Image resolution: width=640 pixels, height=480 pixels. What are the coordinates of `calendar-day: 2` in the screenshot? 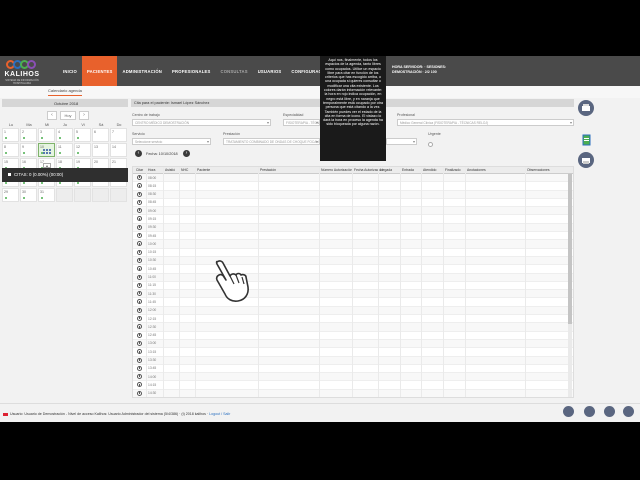 It's located at (28, 135).